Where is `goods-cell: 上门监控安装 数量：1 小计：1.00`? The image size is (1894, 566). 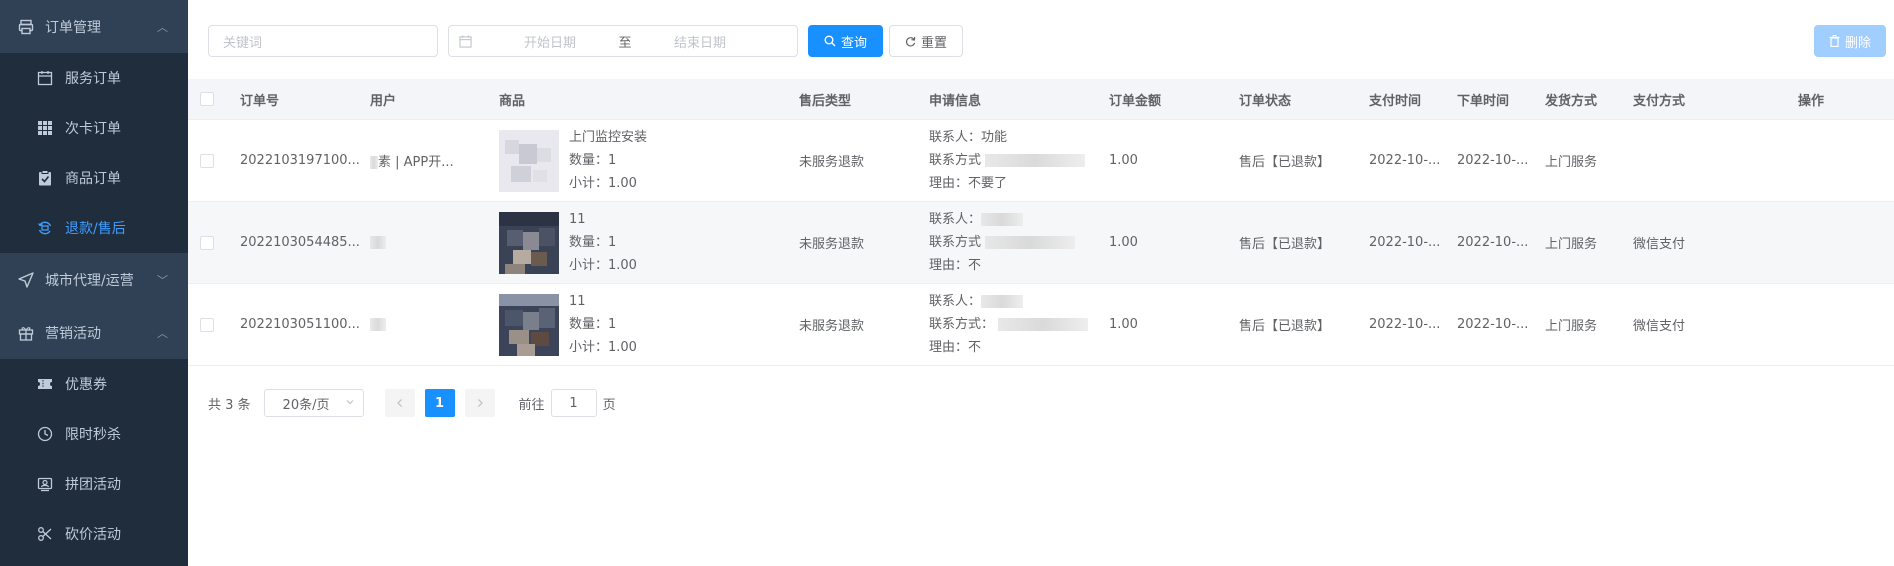 goods-cell: 上门监控安装 数量：1 小计：1.00 is located at coordinates (649, 160).